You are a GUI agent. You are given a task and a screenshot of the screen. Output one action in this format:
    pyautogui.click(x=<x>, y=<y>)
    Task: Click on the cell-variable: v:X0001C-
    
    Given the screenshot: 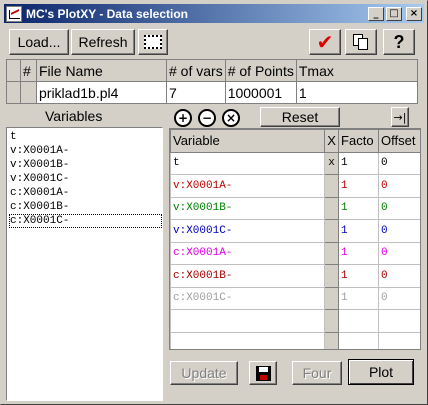 What is the action you would take?
    pyautogui.click(x=248, y=231)
    